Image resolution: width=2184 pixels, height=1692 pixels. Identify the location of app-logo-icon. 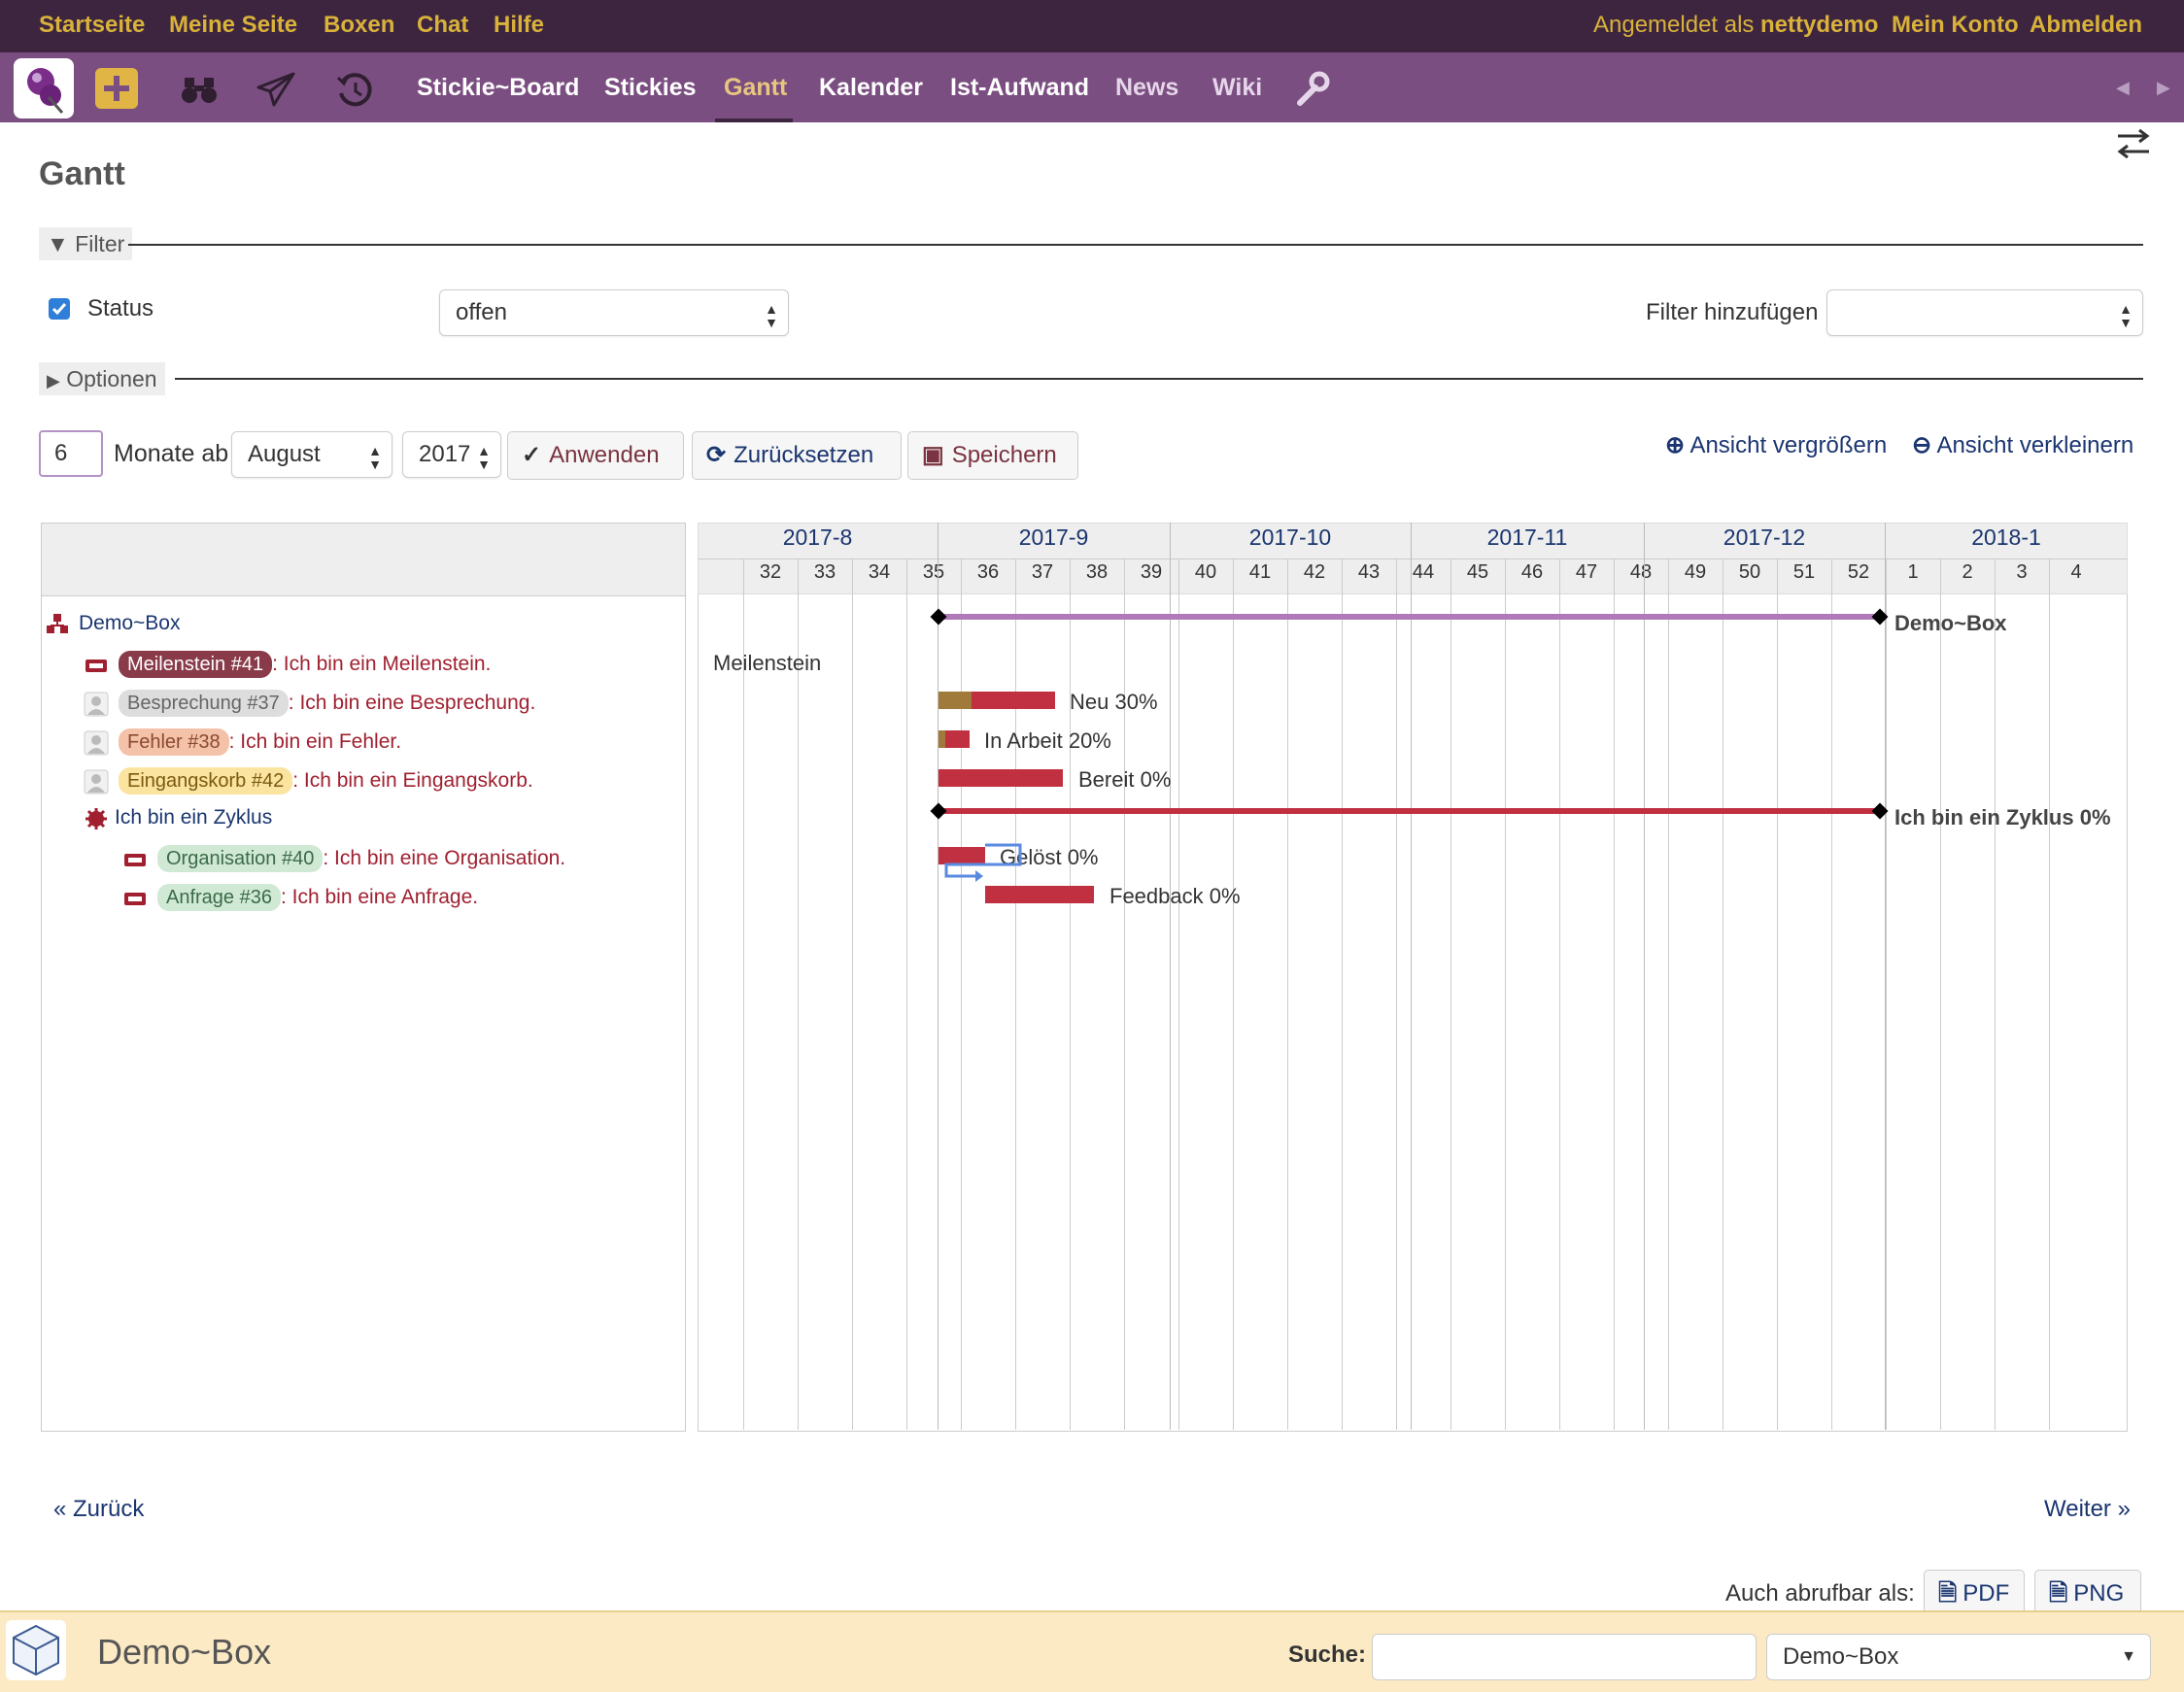
(44, 88).